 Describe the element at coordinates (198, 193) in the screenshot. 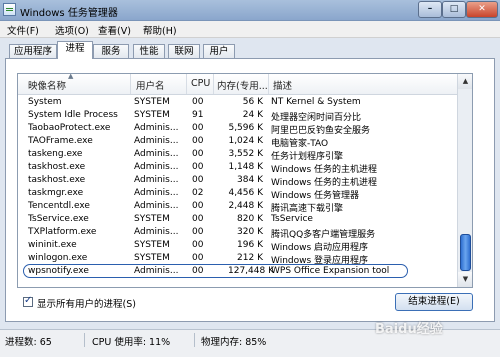

I see `process-cpu: 02` at that location.